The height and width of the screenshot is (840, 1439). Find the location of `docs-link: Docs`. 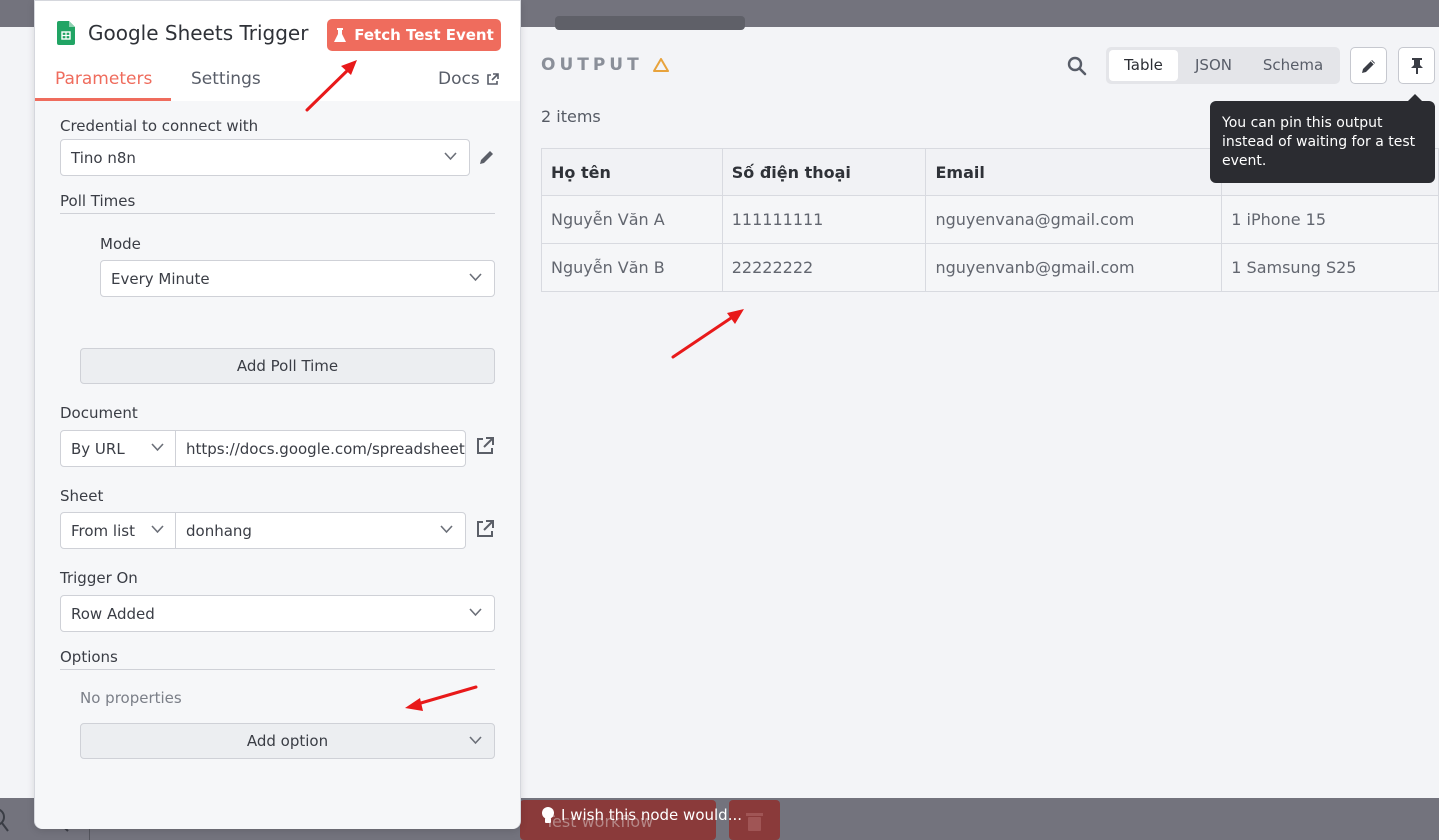

docs-link: Docs is located at coordinates (468, 79).